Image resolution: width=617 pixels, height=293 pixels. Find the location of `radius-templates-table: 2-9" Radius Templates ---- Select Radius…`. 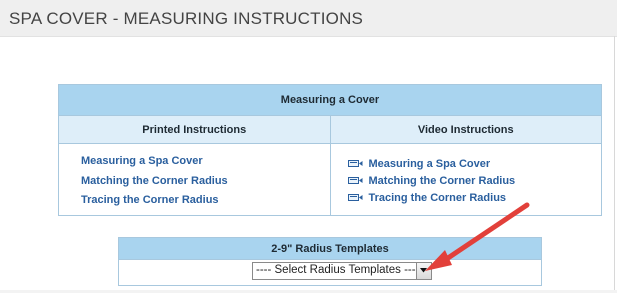

radius-templates-table: 2-9" Radius Templates ---- Select Radius… is located at coordinates (330, 261).